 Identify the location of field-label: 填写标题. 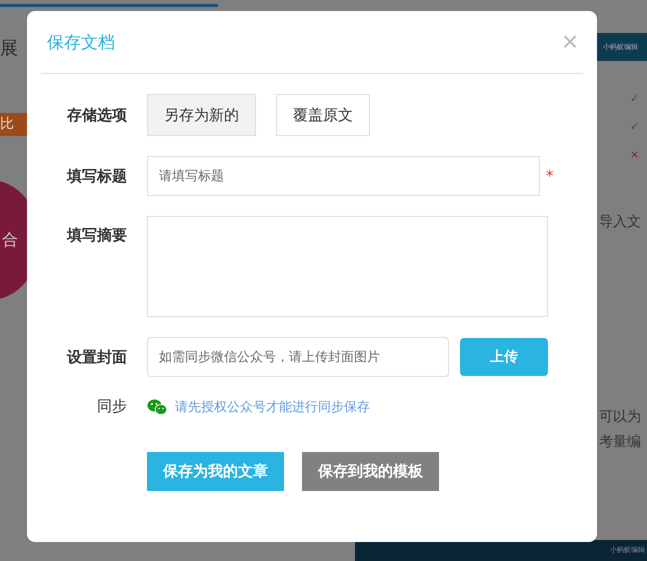
(96, 176).